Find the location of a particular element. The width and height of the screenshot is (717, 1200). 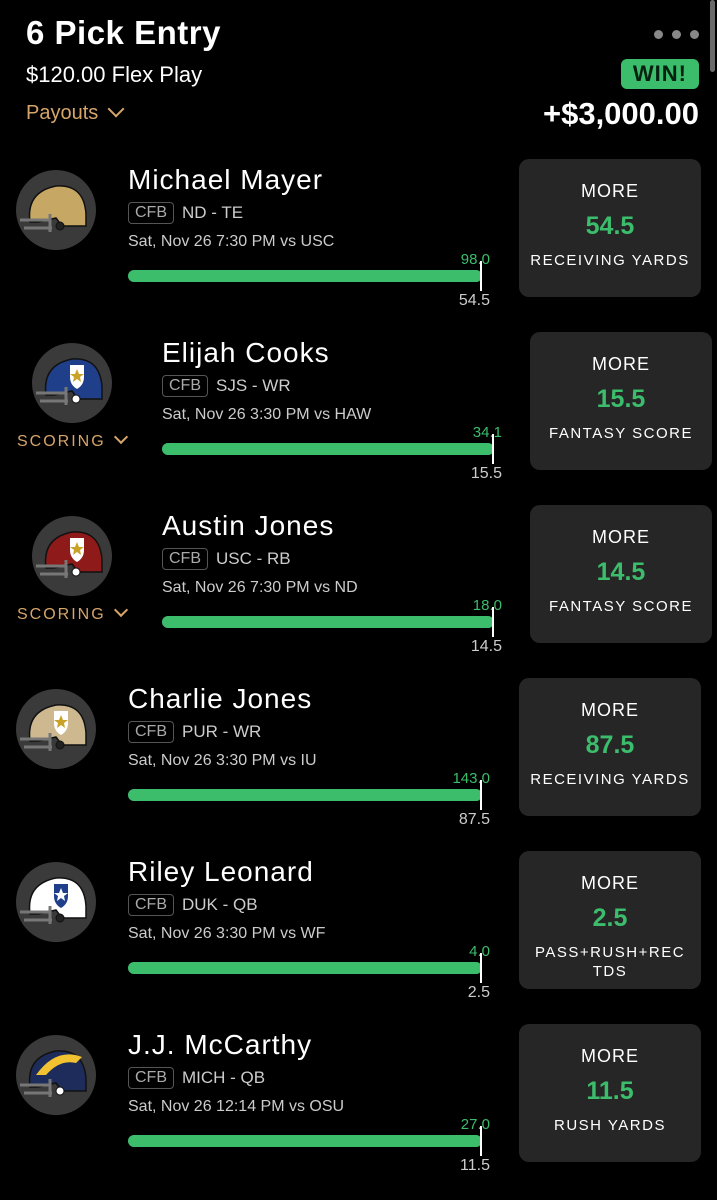

scrollbar is located at coordinates (712, 36).